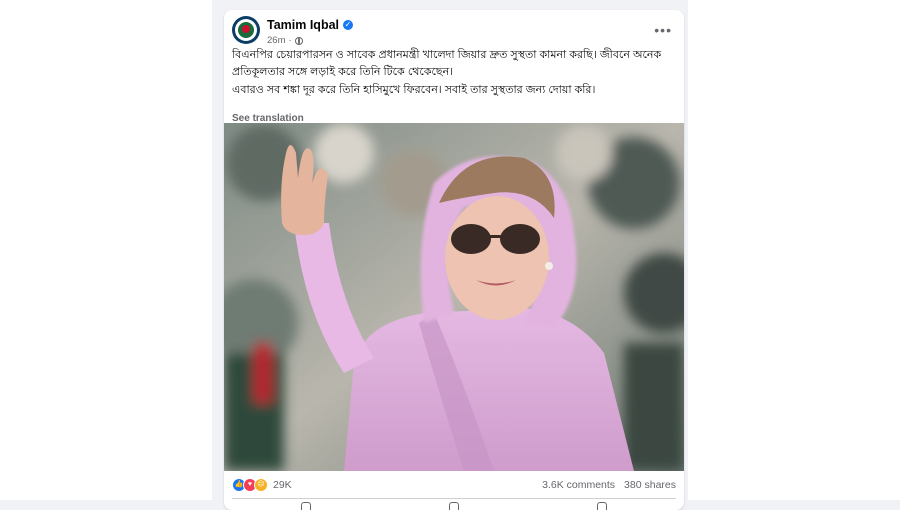  I want to click on post-stats: 👍 ♥ ☹ 29K 3.6K comments 380 shares, so click(454, 485).